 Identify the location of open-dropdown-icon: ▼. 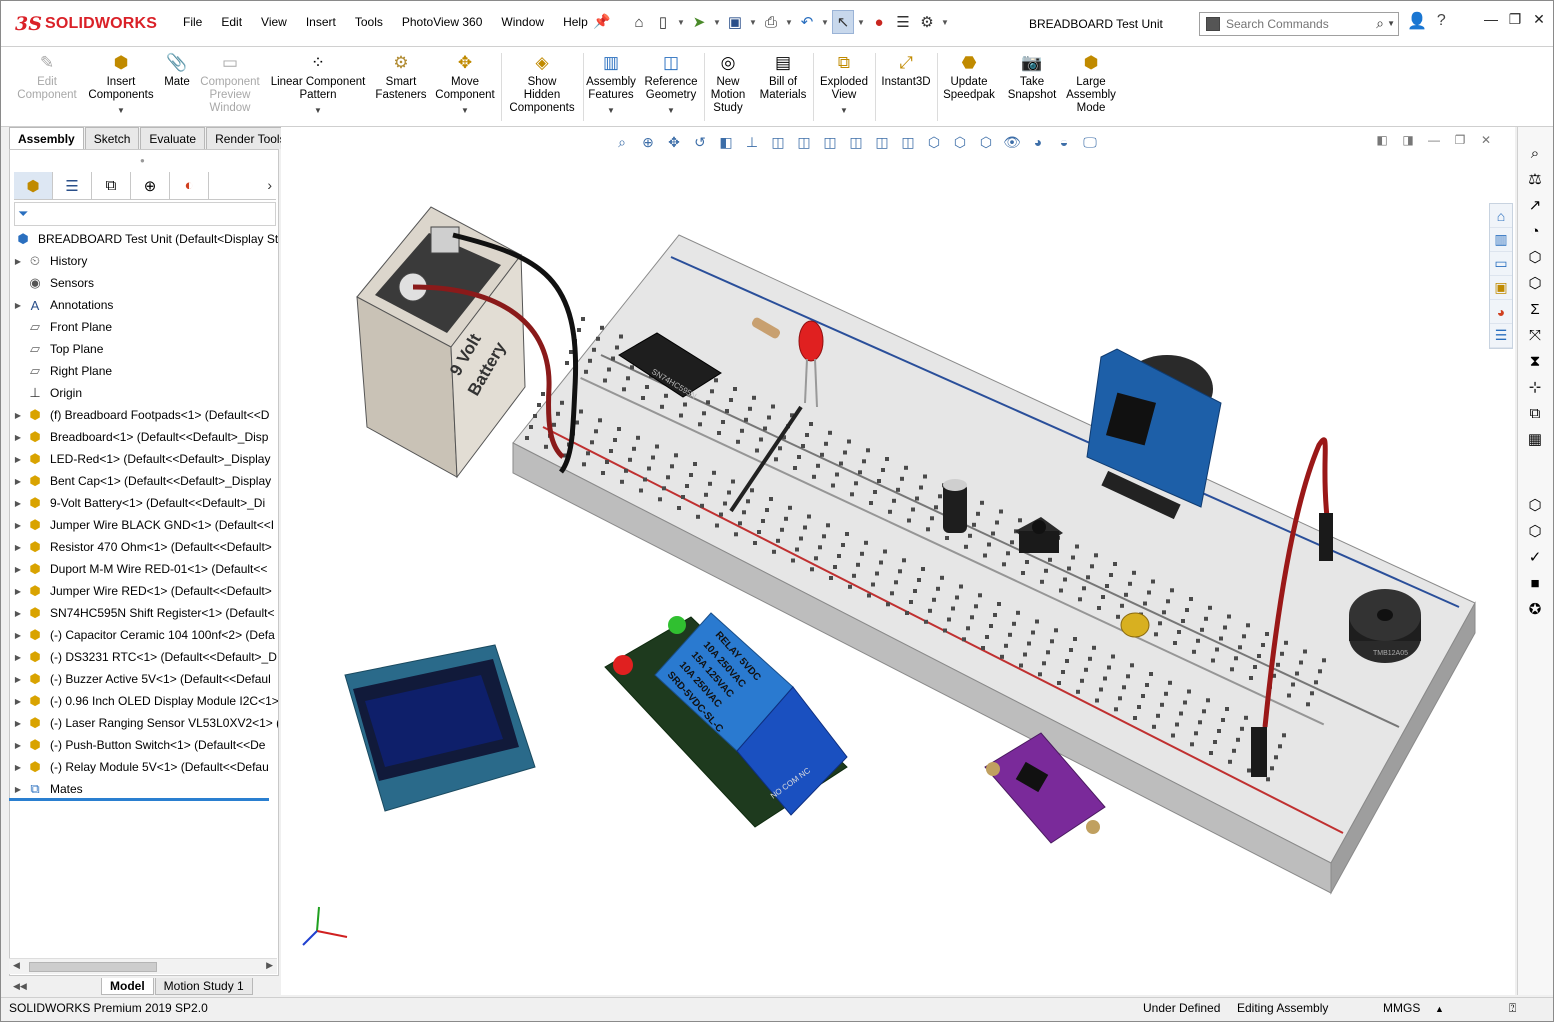
(717, 22).